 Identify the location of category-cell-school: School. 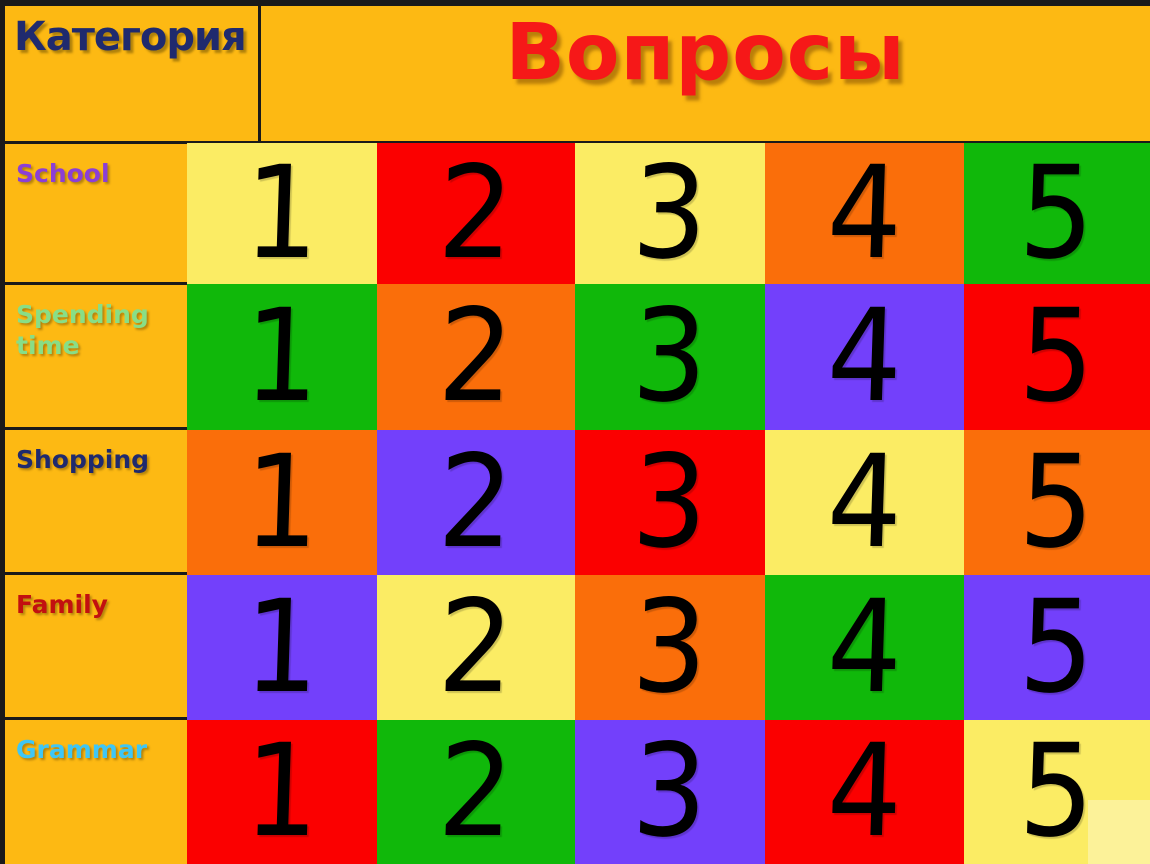
(96, 214).